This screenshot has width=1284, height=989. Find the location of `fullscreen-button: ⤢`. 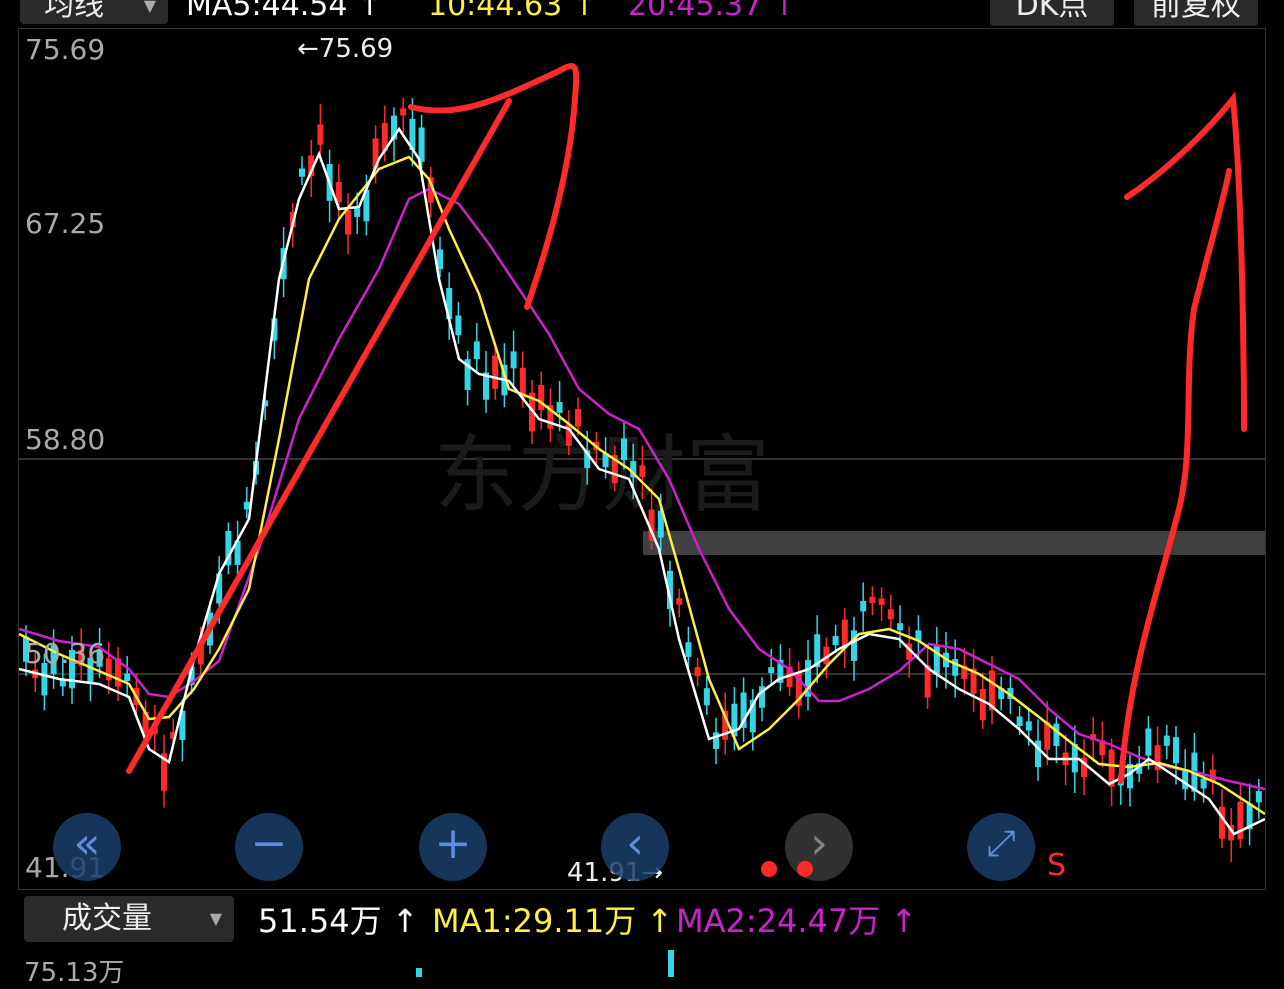

fullscreen-button: ⤢ is located at coordinates (1001, 847).